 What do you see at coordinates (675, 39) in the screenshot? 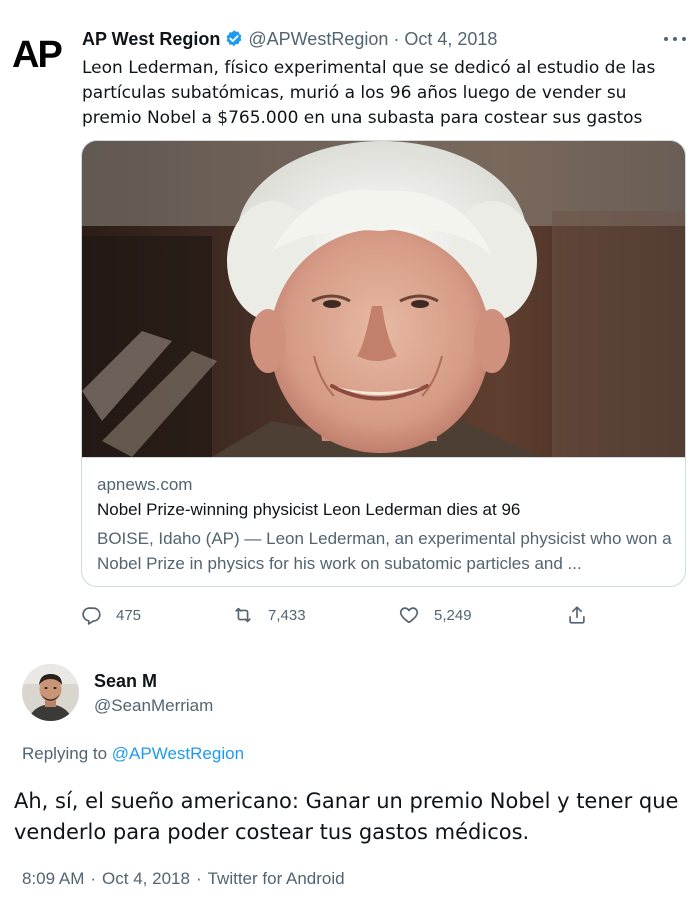
I see `more-options-icon` at bounding box center [675, 39].